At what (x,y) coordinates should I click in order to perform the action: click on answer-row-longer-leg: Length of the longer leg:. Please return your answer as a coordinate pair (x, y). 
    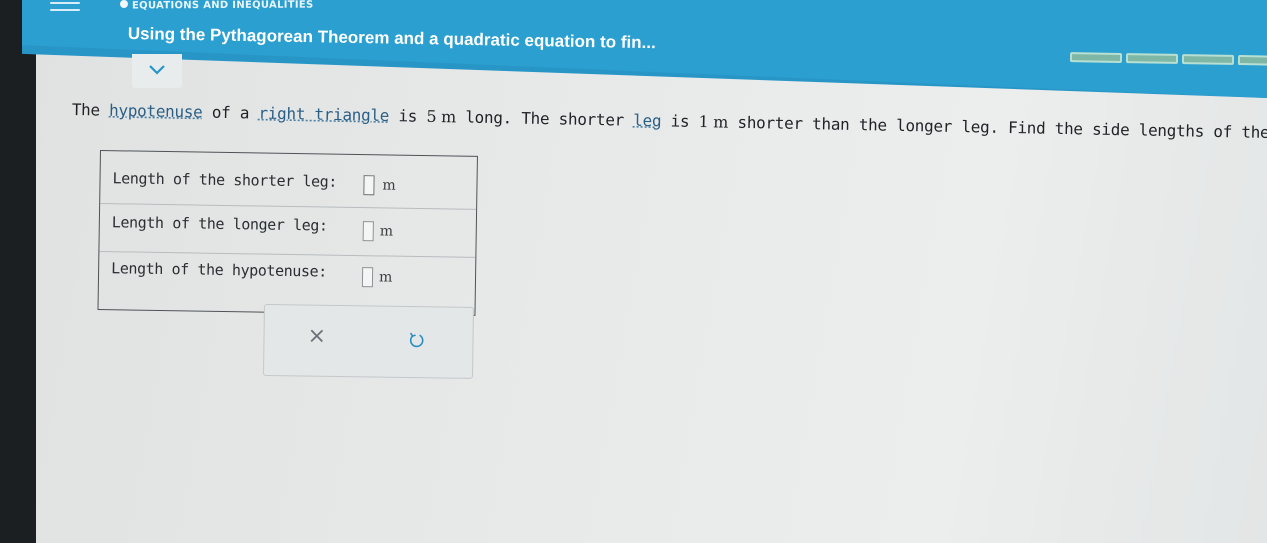
    Looking at the image, I should click on (220, 223).